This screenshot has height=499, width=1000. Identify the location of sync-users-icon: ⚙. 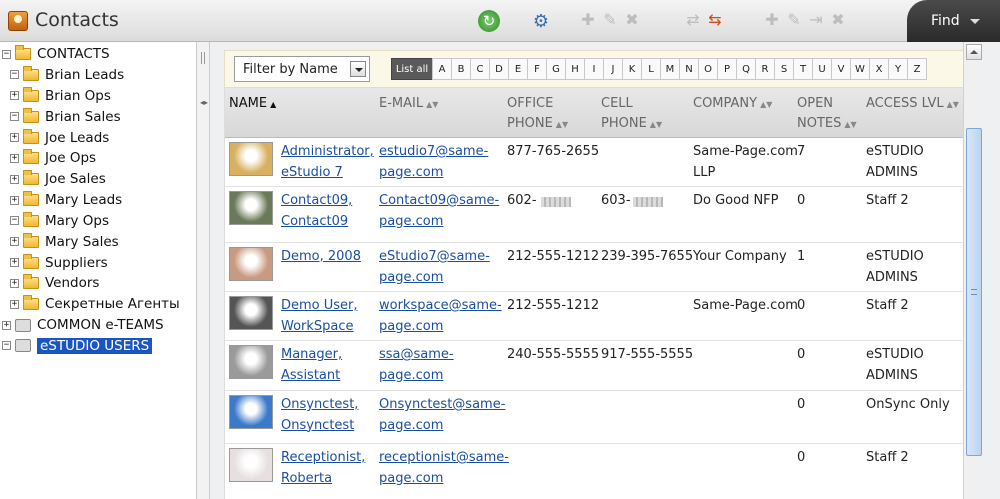
(541, 21).